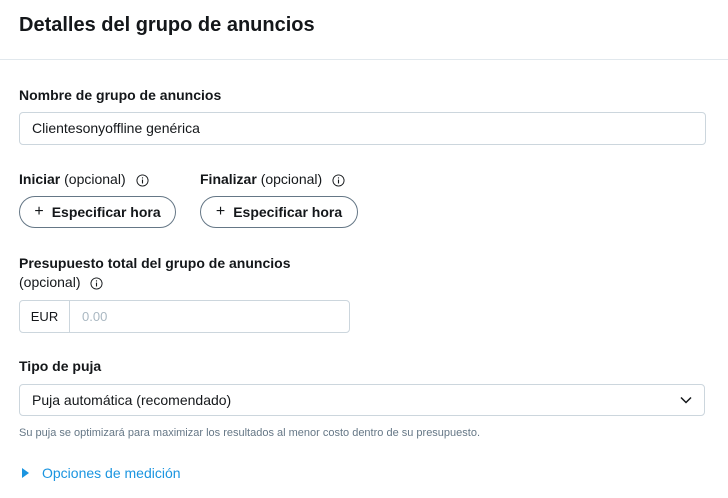  I want to click on start-label: Iniciar (opcional), so click(84, 179).